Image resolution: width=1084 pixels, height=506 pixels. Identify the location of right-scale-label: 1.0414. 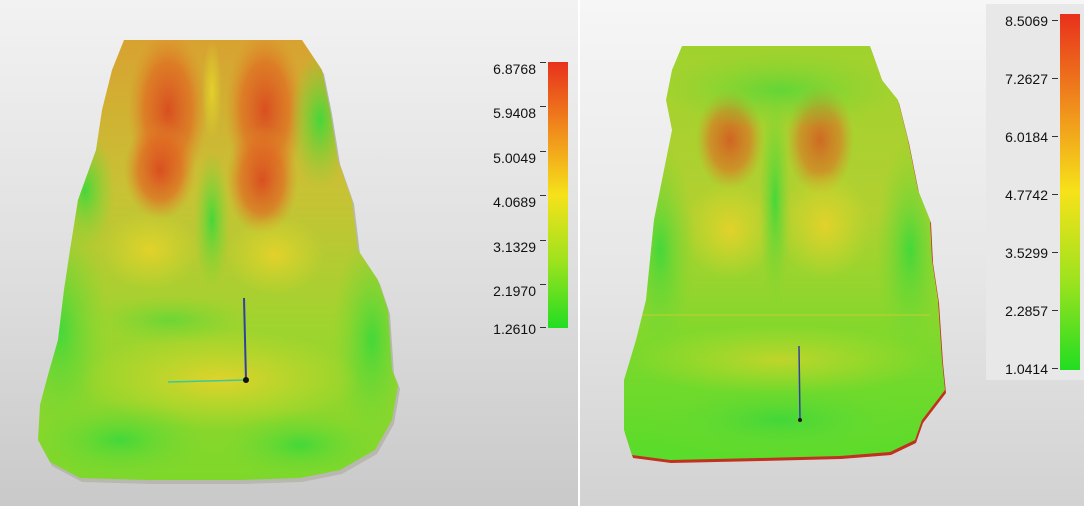
(1026, 369).